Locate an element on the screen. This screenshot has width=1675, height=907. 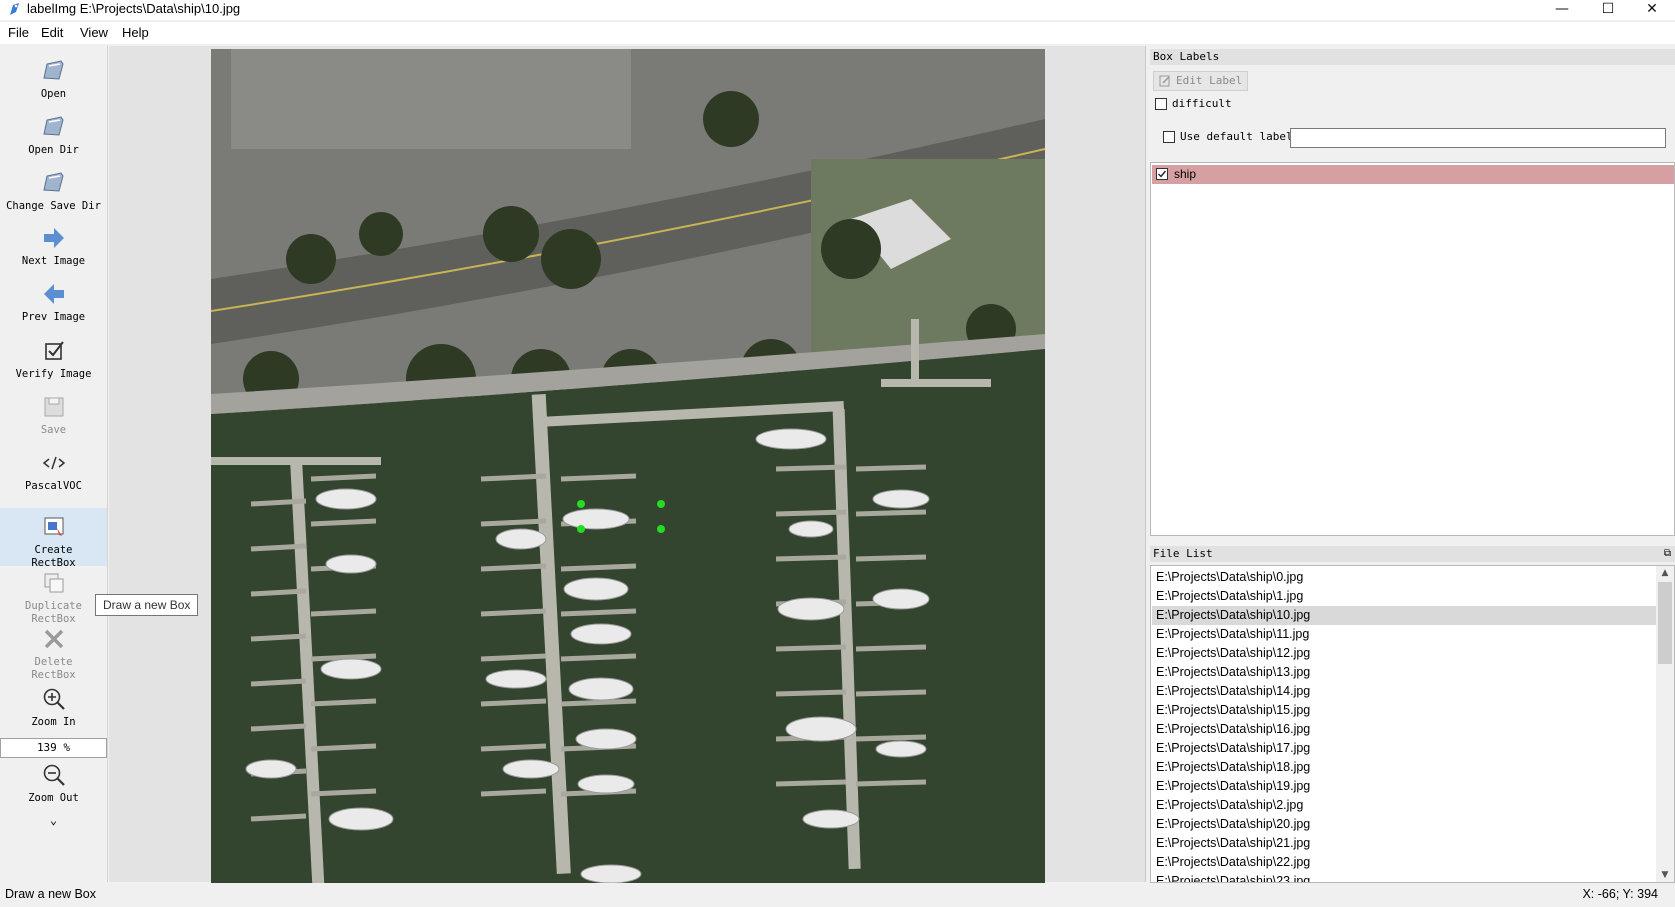
create-rectbox-button: Create RectBox is located at coordinates (53, 538).